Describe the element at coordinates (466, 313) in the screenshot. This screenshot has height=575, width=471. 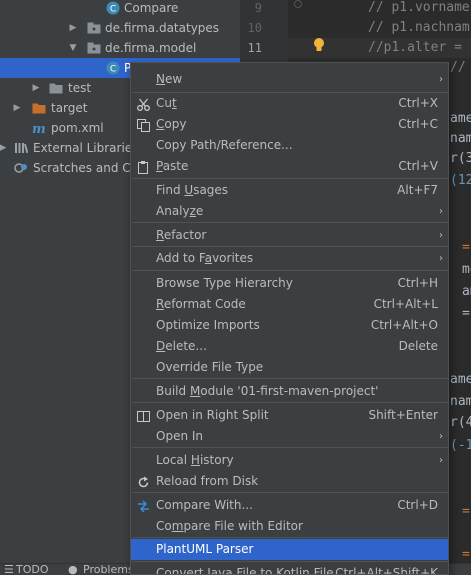
I see `code-line: =` at that location.